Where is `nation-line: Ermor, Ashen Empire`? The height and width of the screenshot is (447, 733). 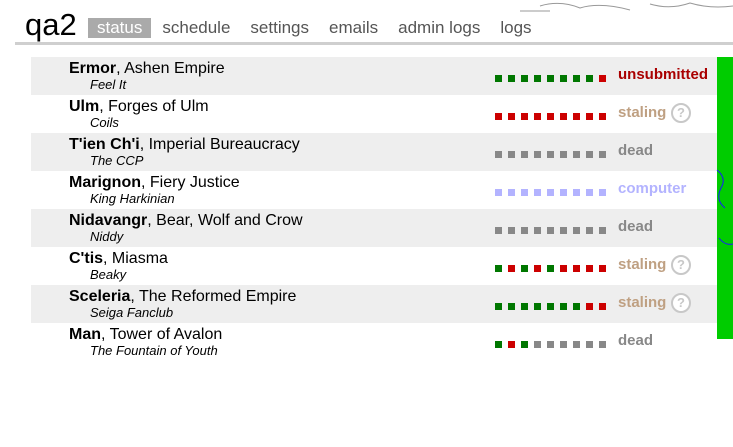
nation-line: Ermor, Ashen Empire is located at coordinates (147, 68).